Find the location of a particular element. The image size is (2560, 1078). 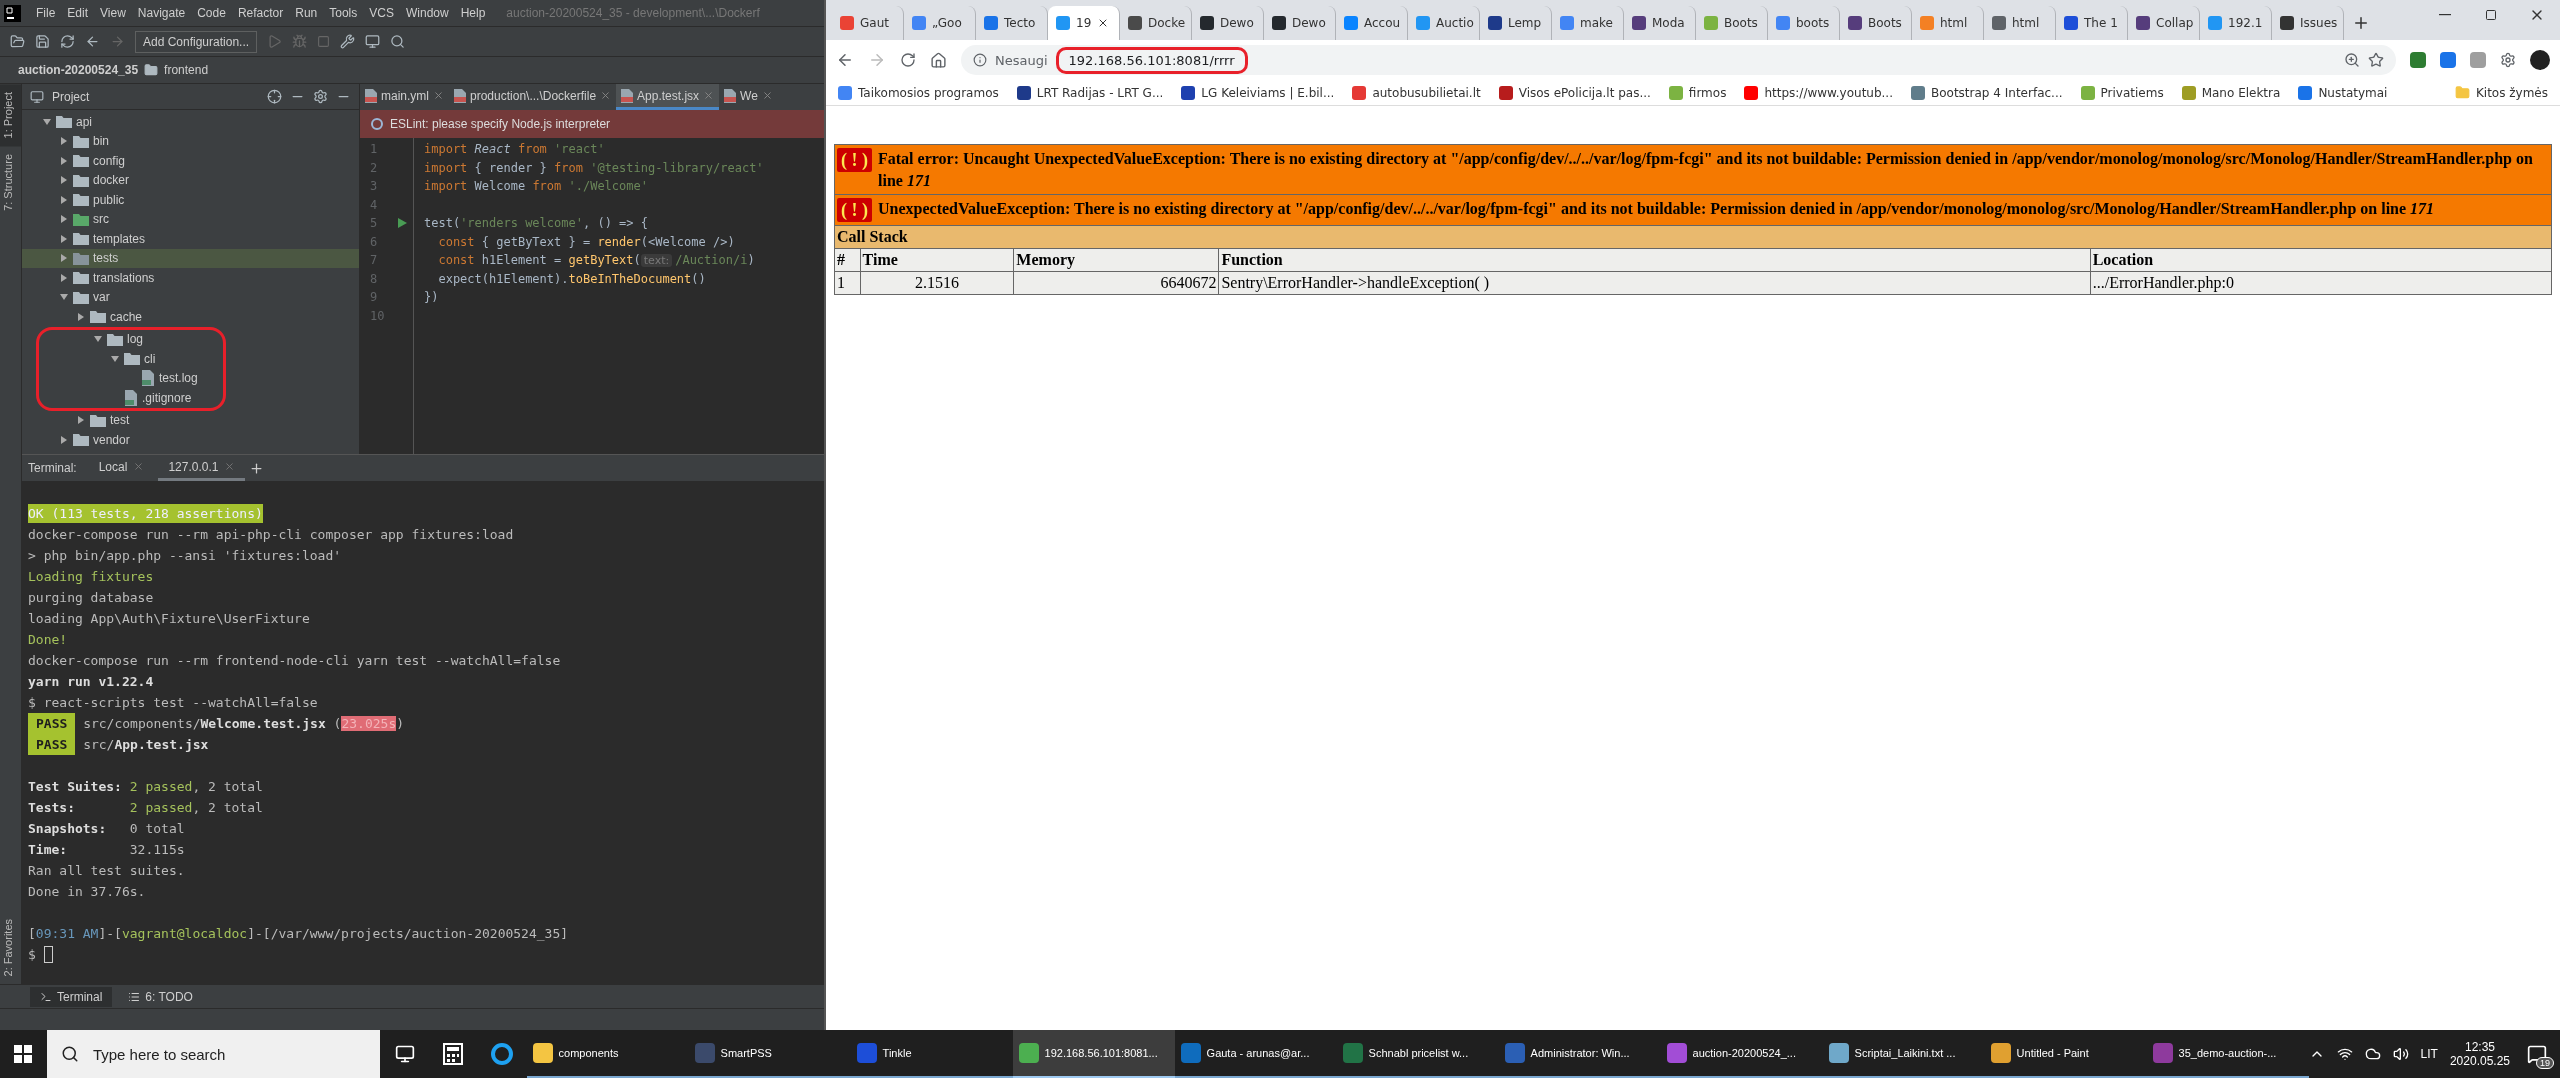

bookmark-label: Kitos žymės is located at coordinates (2511, 92).